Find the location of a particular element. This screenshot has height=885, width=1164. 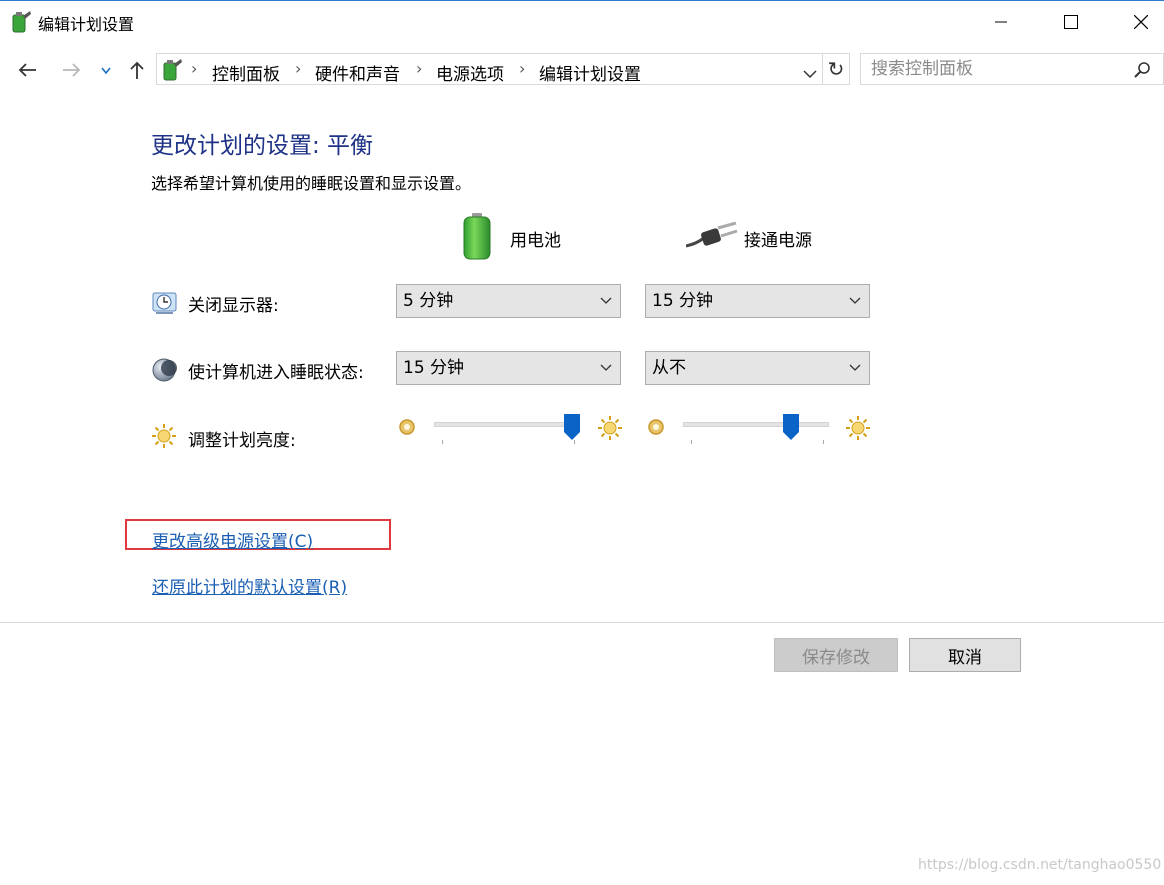

power-options-app-icon is located at coordinates (21, 24).